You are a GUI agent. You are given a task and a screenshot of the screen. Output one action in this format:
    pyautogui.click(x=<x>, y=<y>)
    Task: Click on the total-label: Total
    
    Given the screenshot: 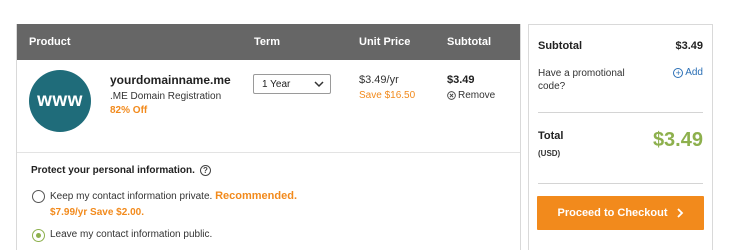 What is the action you would take?
    pyautogui.click(x=551, y=136)
    